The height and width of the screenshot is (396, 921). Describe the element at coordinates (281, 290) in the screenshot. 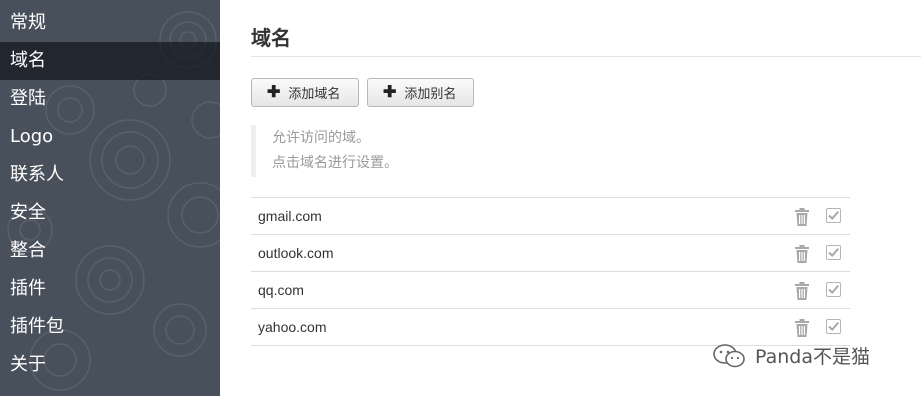

I see `domain-name: qq.com` at that location.